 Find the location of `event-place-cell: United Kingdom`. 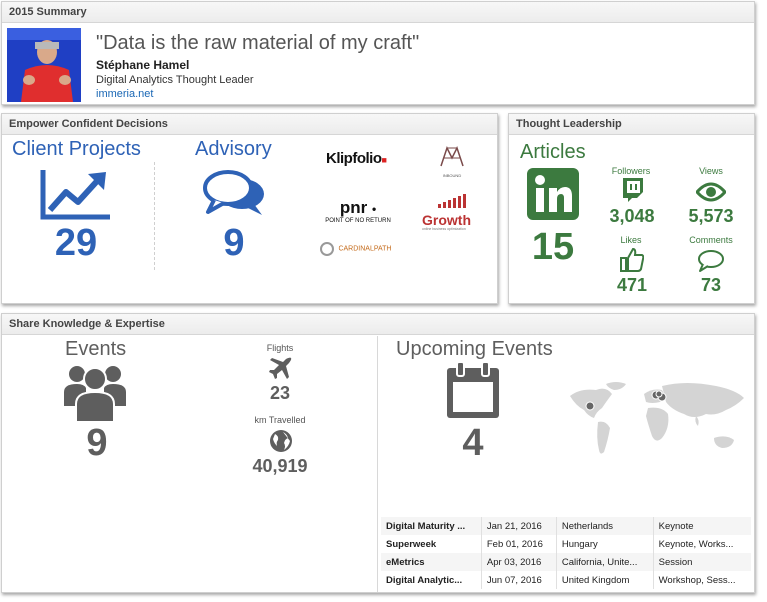

event-place-cell: United Kingdom is located at coordinates (604, 580).